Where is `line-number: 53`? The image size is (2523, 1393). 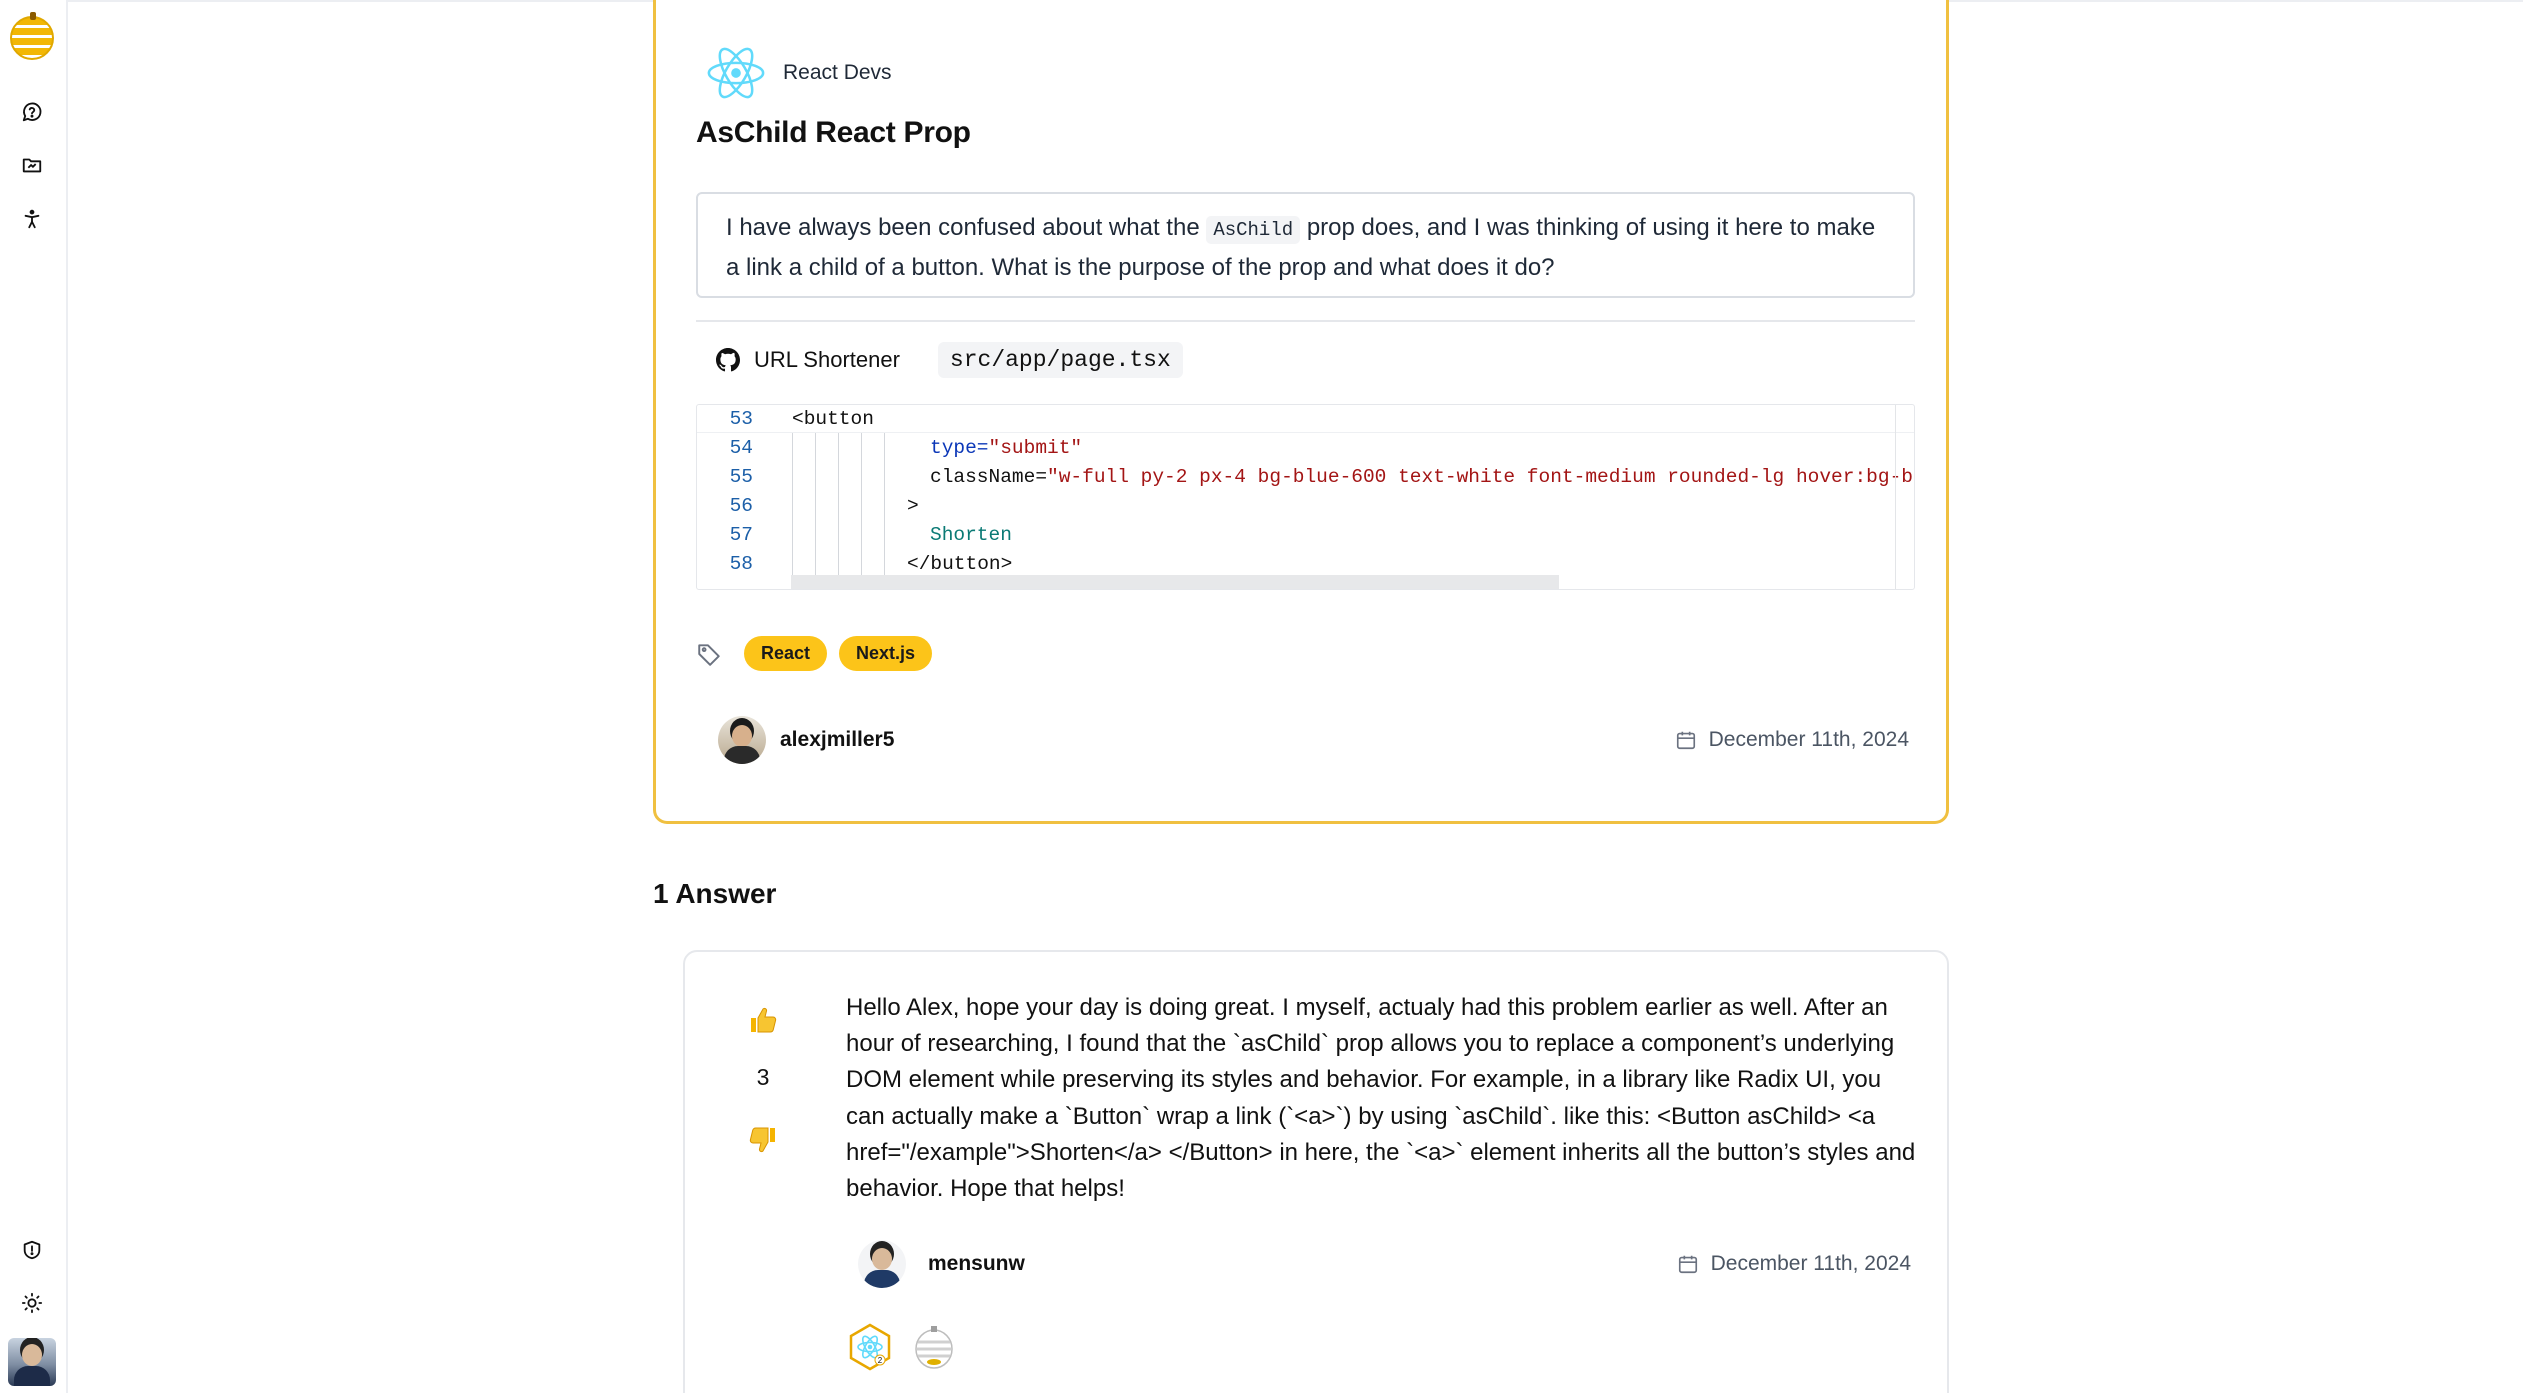
line-number: 53 is located at coordinates (741, 418).